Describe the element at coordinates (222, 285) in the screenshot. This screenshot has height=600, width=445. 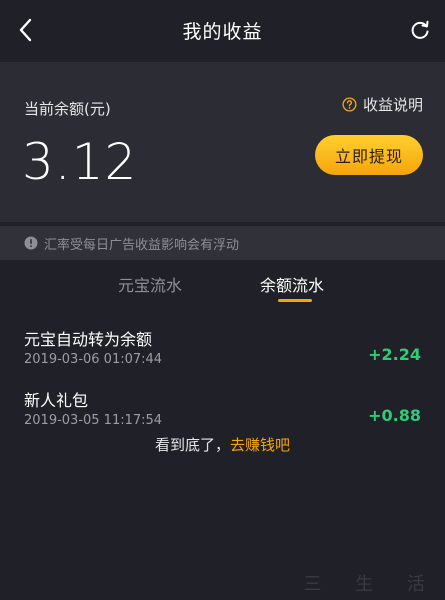
I see `record-tabs: 元宝流水 余额流水` at that location.